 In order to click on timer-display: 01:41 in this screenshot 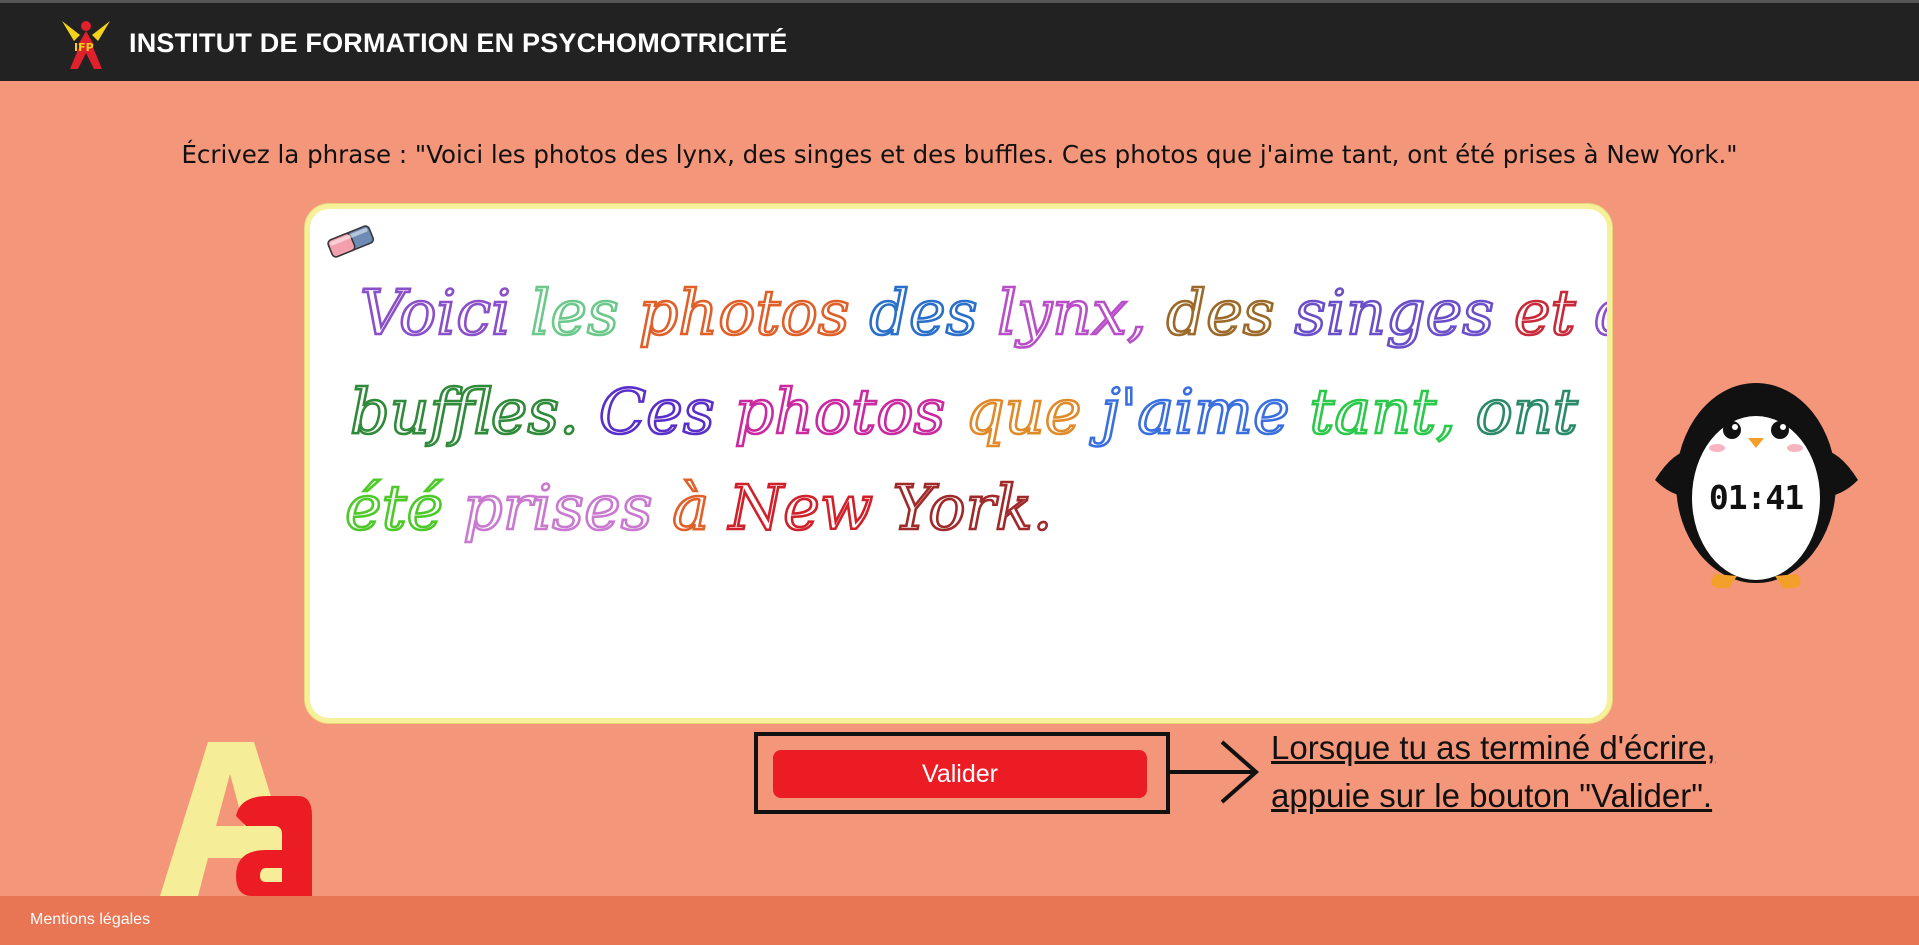, I will do `click(1756, 497)`.